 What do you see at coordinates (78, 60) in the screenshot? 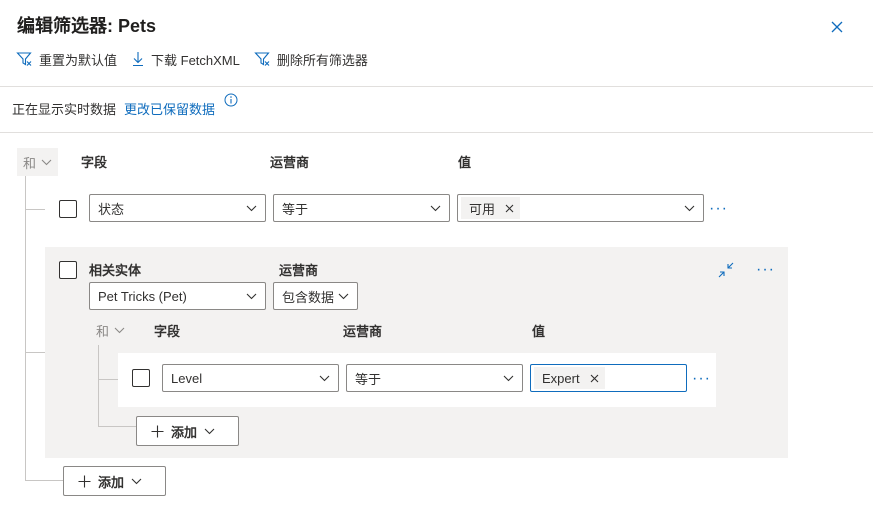
I see `reset-default-label: 重置为默认值` at bounding box center [78, 60].